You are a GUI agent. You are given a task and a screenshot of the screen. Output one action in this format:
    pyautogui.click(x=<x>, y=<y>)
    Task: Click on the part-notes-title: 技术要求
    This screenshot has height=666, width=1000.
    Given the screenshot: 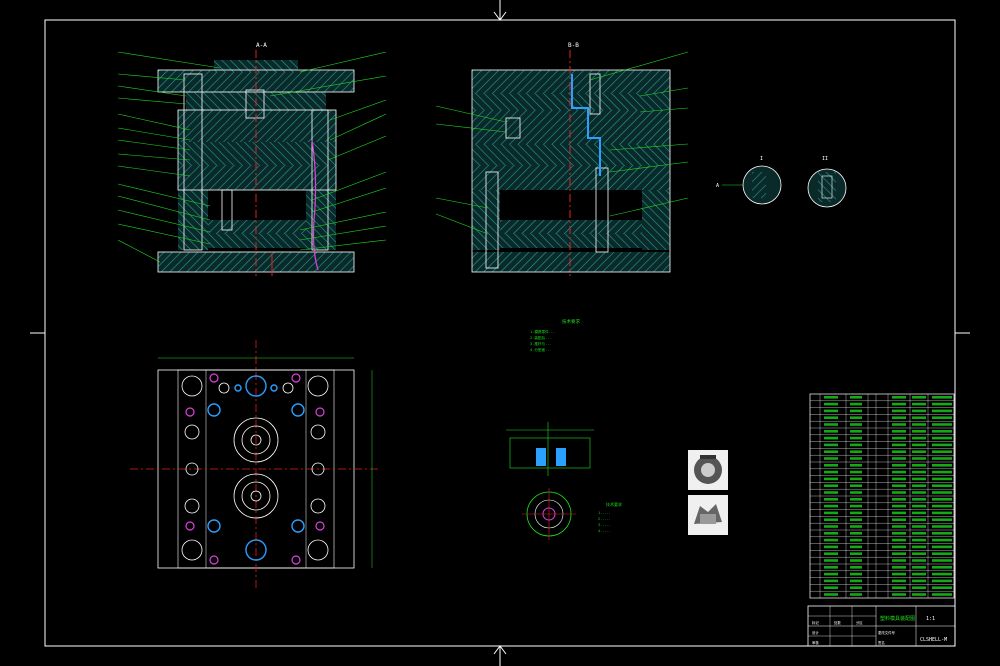 What is the action you would take?
    pyautogui.click(x=614, y=504)
    